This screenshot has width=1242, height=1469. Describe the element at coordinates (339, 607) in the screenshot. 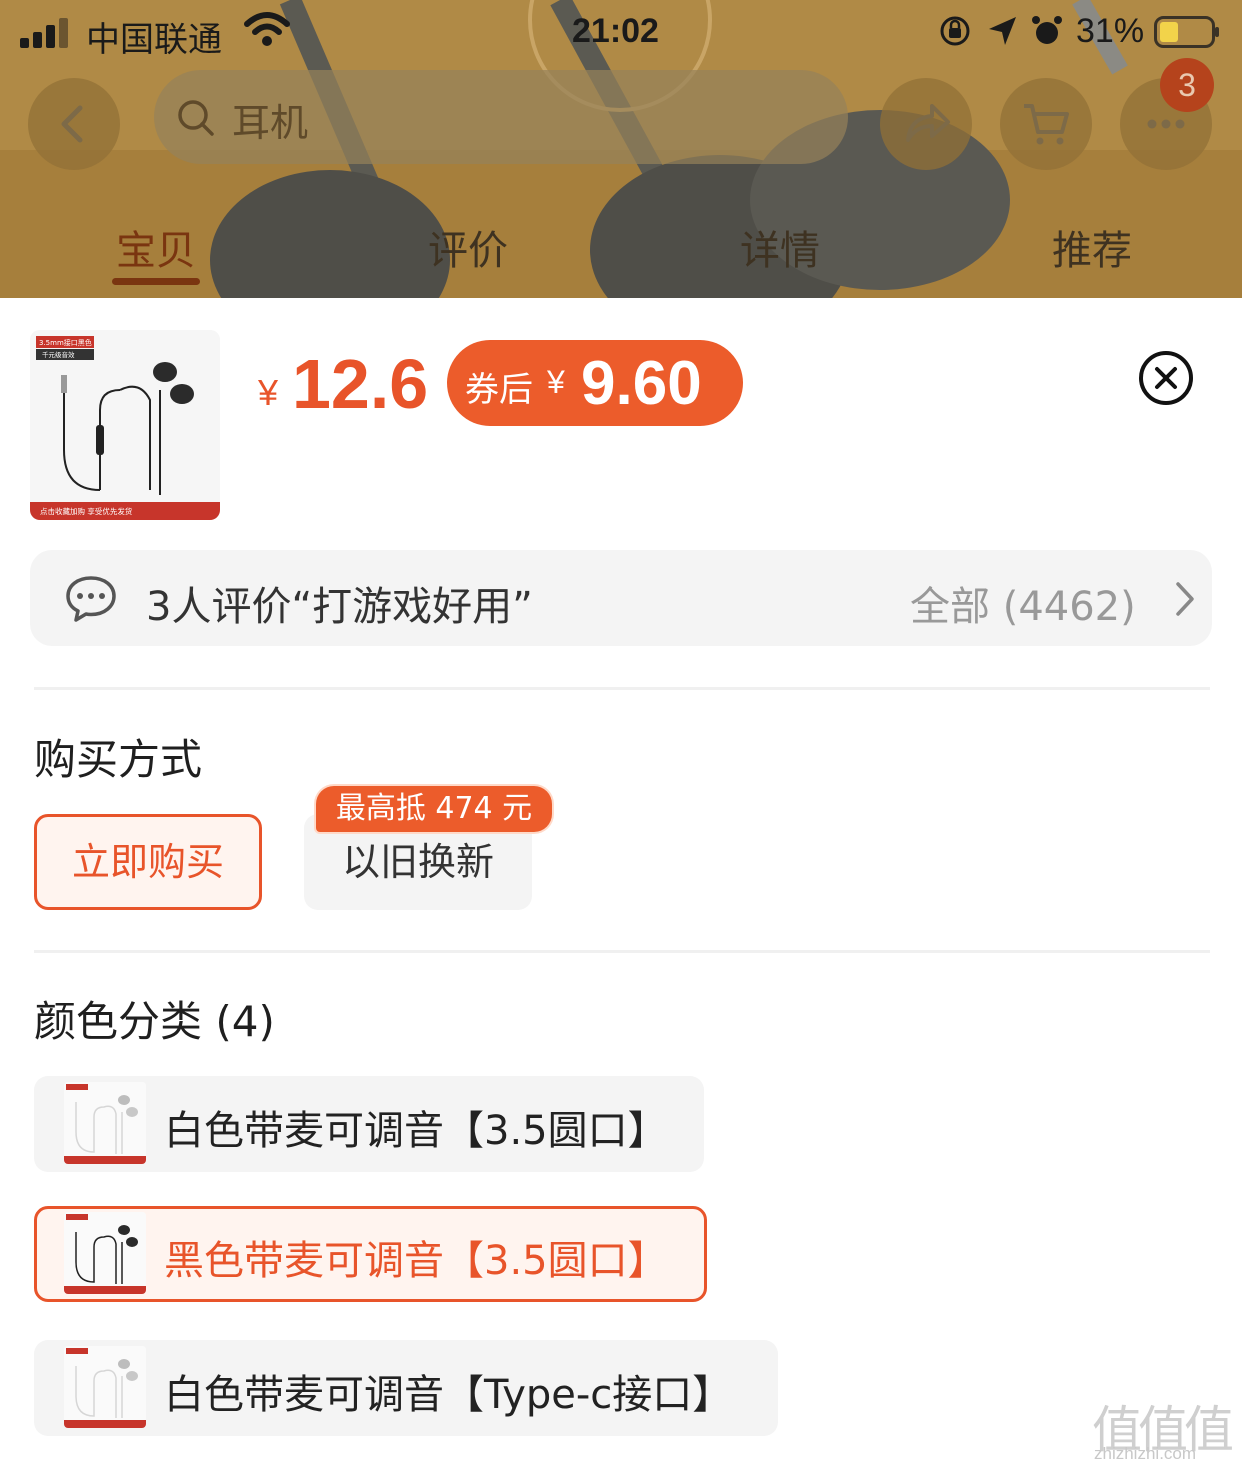

I see `review-highlight: 3人评价“打游戏好用”` at that location.